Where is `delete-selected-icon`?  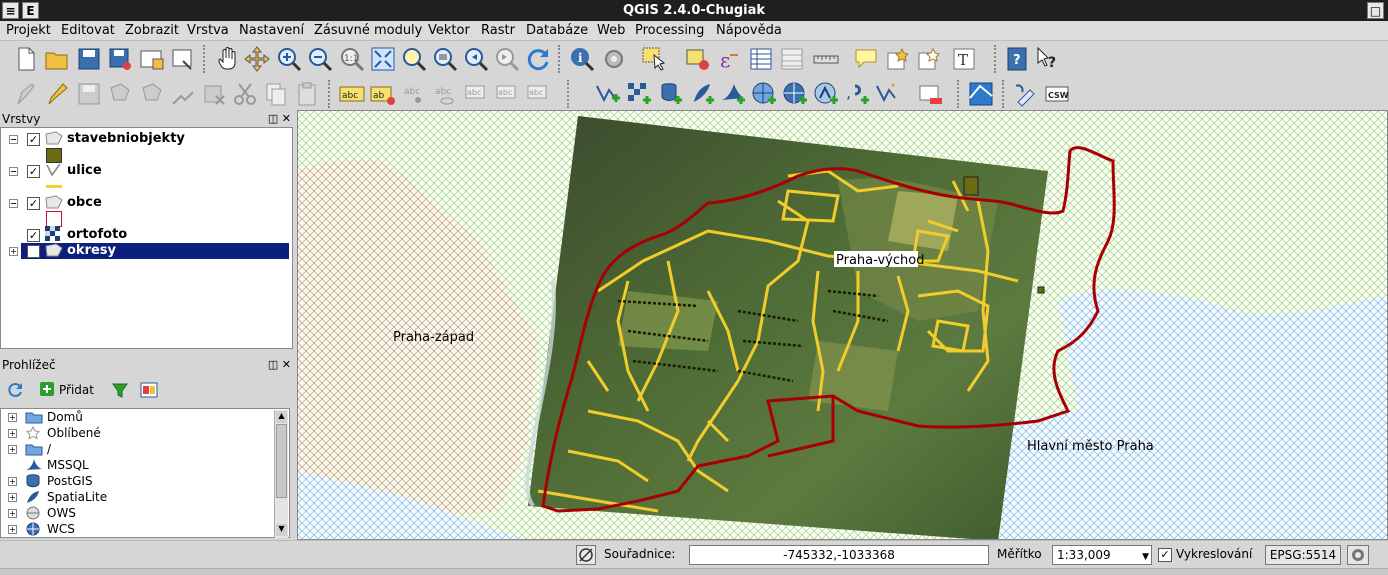
delete-selected-icon is located at coordinates (214, 94).